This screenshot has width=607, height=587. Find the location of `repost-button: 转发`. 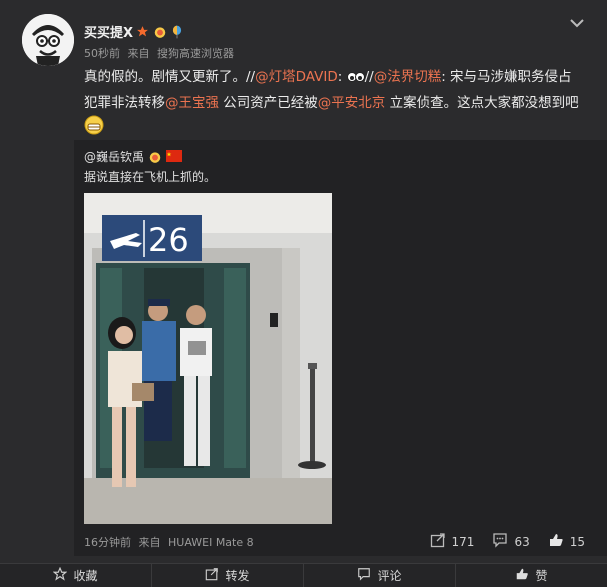

repost-button: 转发 is located at coordinates (228, 575).